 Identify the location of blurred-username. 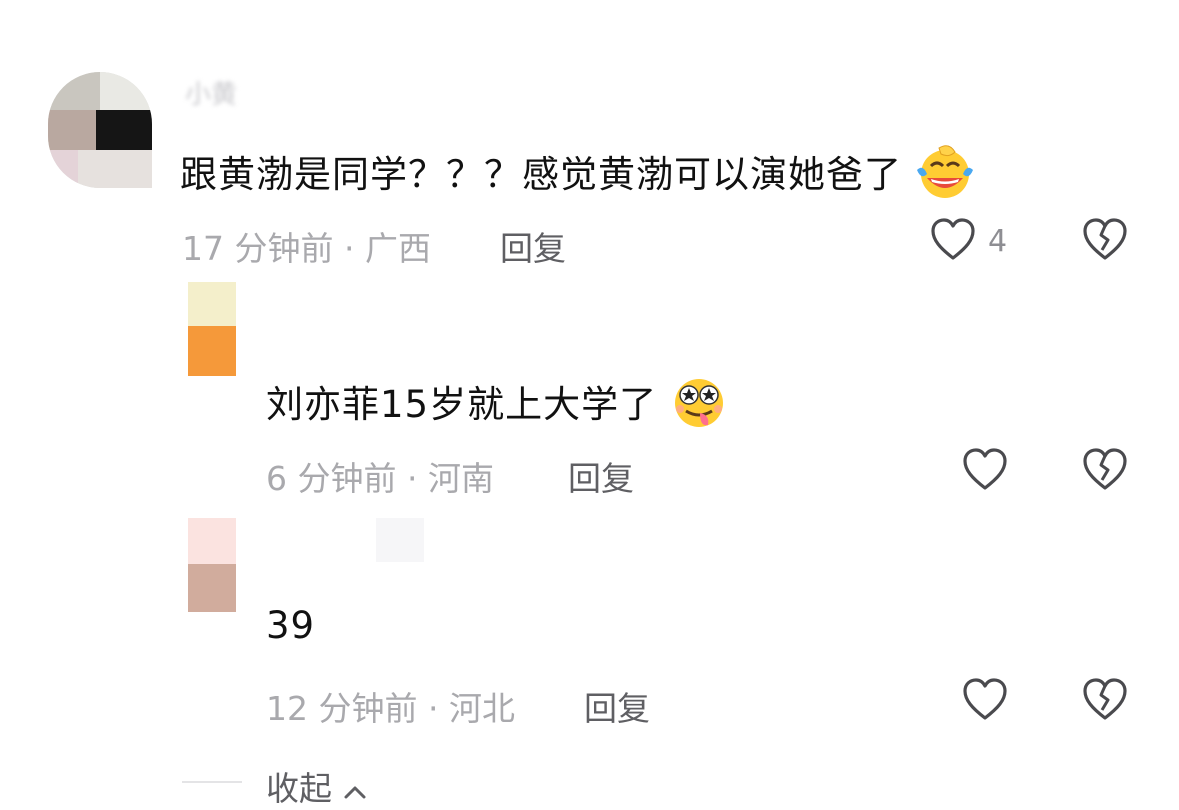
(400, 540).